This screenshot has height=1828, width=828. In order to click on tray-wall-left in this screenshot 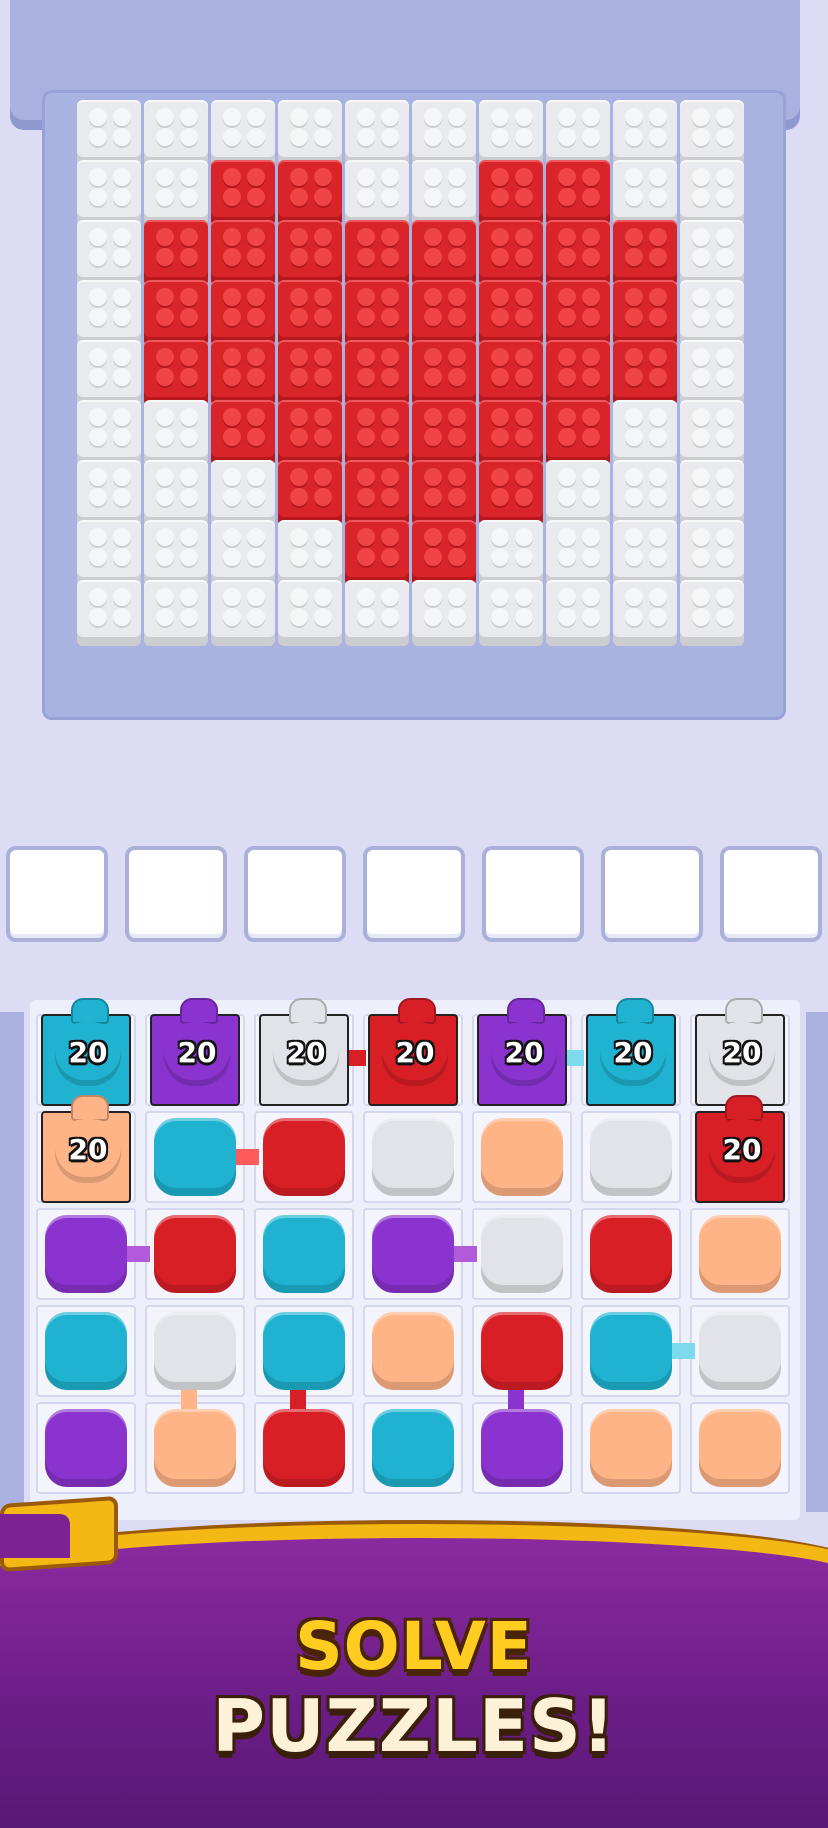, I will do `click(12, 1262)`.